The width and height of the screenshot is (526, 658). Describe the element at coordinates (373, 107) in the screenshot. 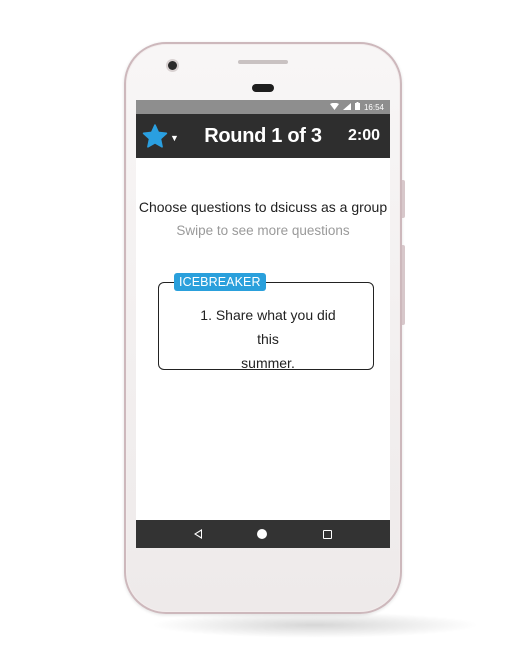

I see `status-time: 16:54` at that location.